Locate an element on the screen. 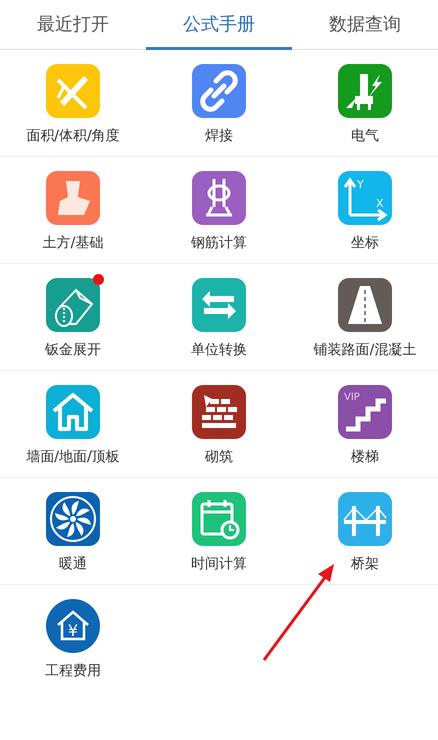 This screenshot has height=740, width=438. road-icon is located at coordinates (365, 305).